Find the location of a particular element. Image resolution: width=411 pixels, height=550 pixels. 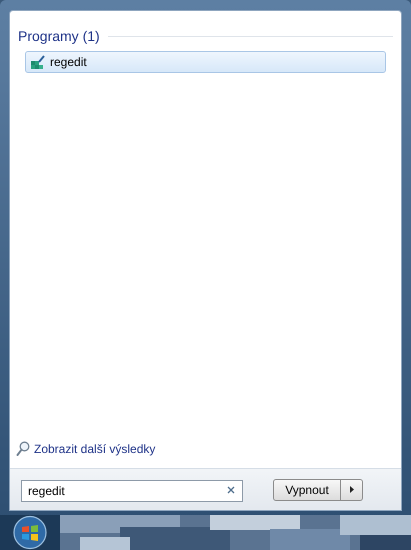

search-field: regedit is located at coordinates (132, 491).